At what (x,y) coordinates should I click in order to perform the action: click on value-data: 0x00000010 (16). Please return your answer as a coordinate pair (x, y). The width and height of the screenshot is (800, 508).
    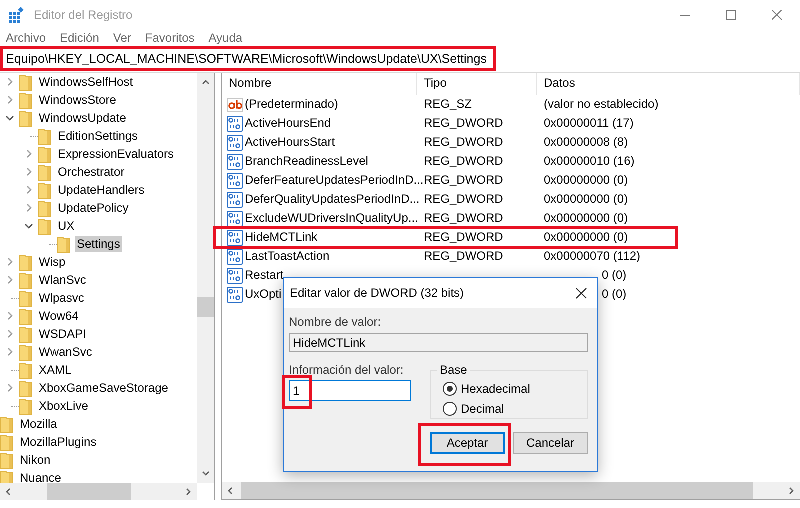
    Looking at the image, I should click on (589, 161).